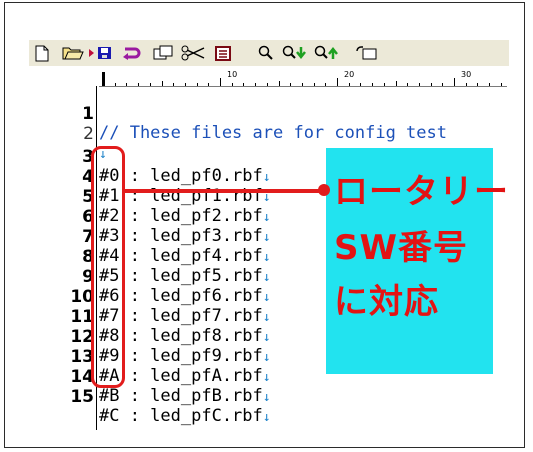 The height and width of the screenshot is (452, 533). What do you see at coordinates (223, 53) in the screenshot?
I see `paste-icon` at bounding box center [223, 53].